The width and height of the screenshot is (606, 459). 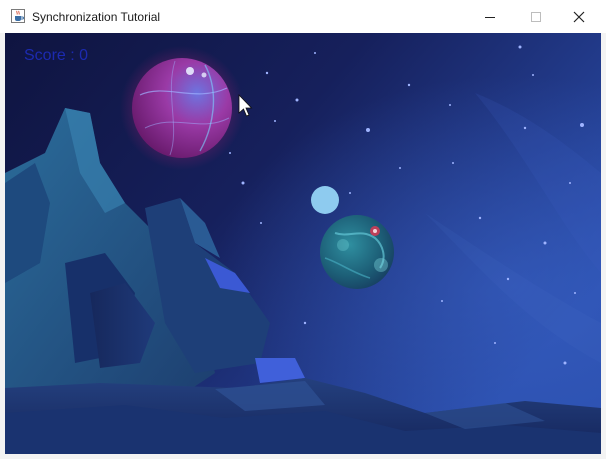 What do you see at coordinates (325, 200) in the screenshot?
I see `light-blue-ball` at bounding box center [325, 200].